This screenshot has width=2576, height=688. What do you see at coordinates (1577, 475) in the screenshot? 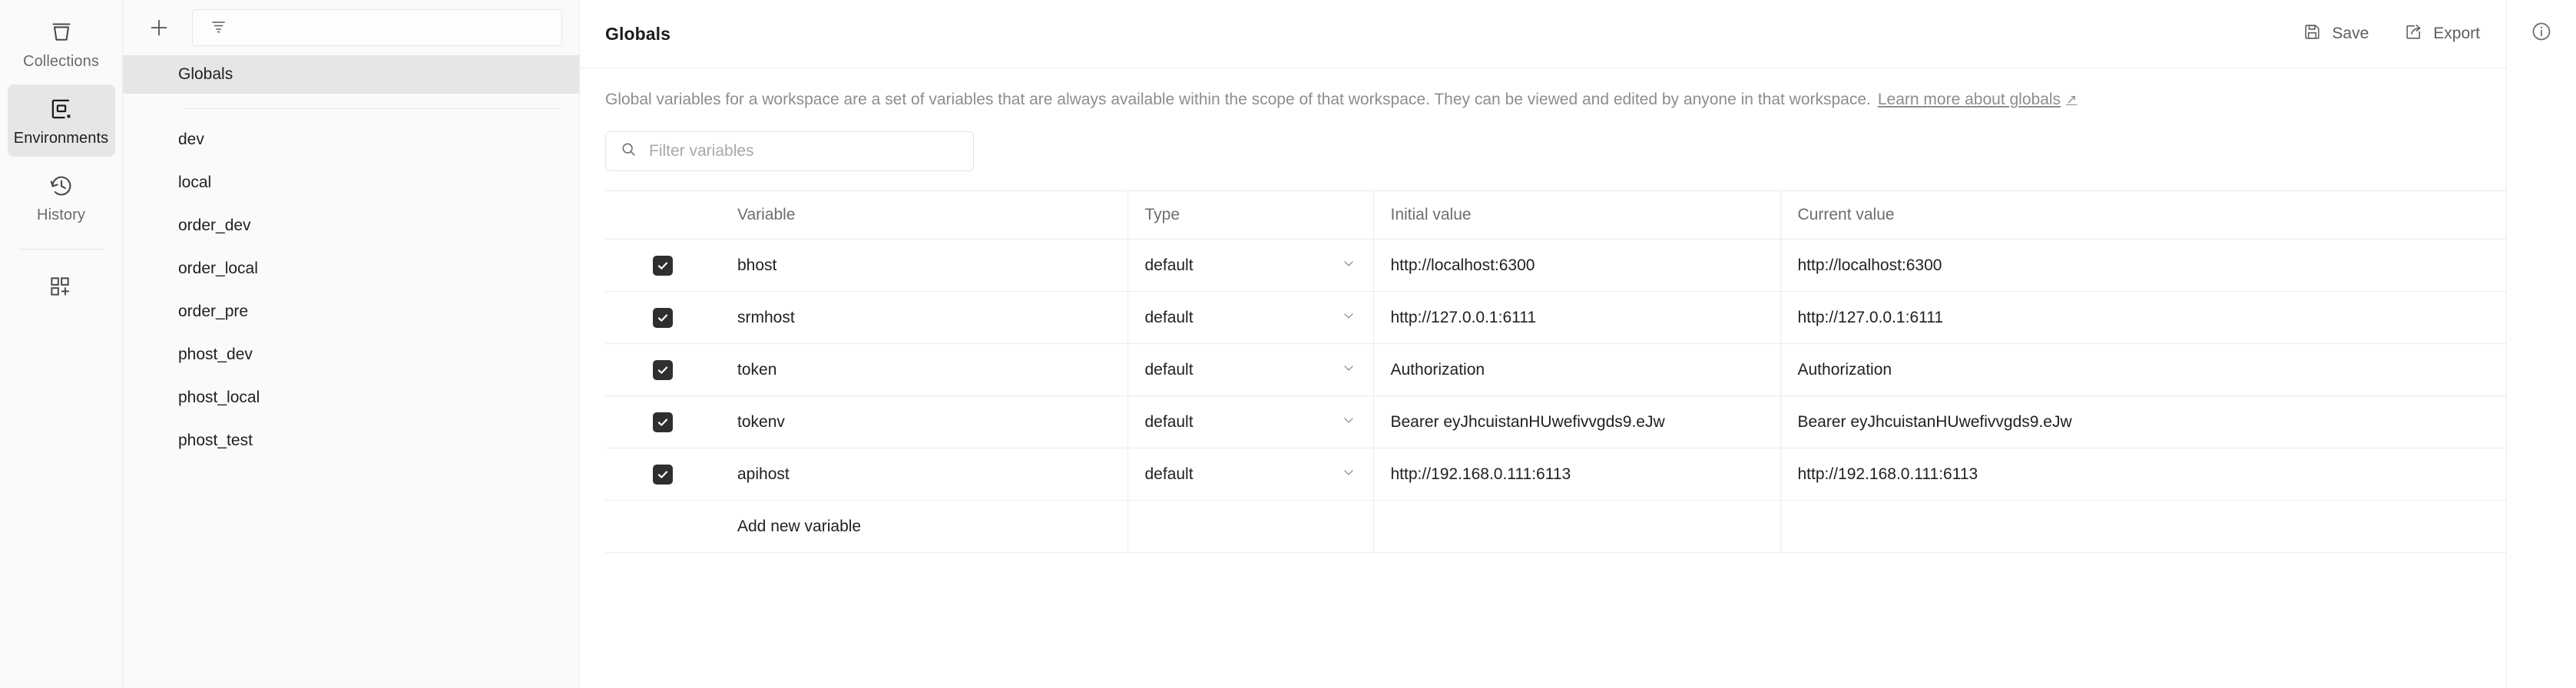
I see `cell-initial-value: http://192.168.0.111:6113` at bounding box center [1577, 475].